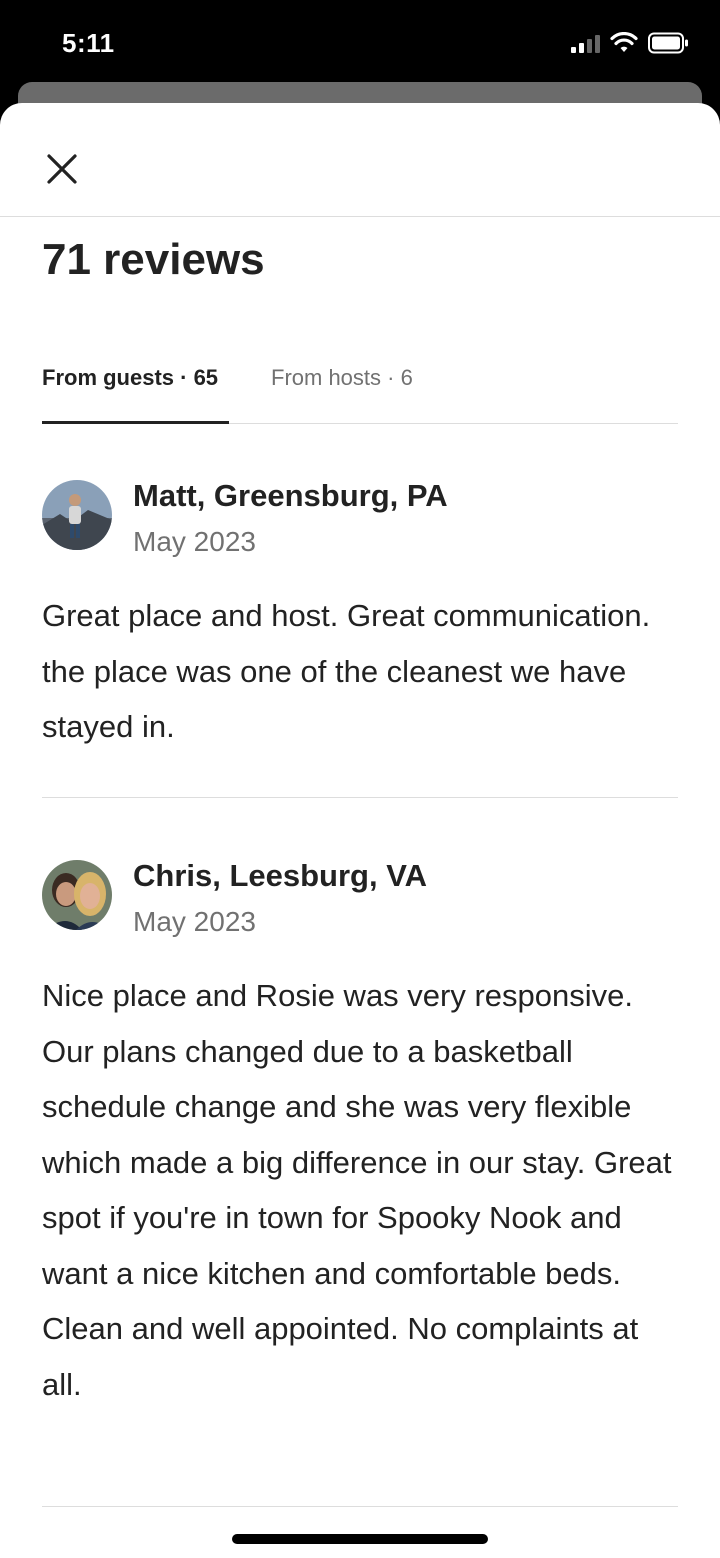  Describe the element at coordinates (153, 259) in the screenshot. I see `page-title: 71 reviews` at that location.